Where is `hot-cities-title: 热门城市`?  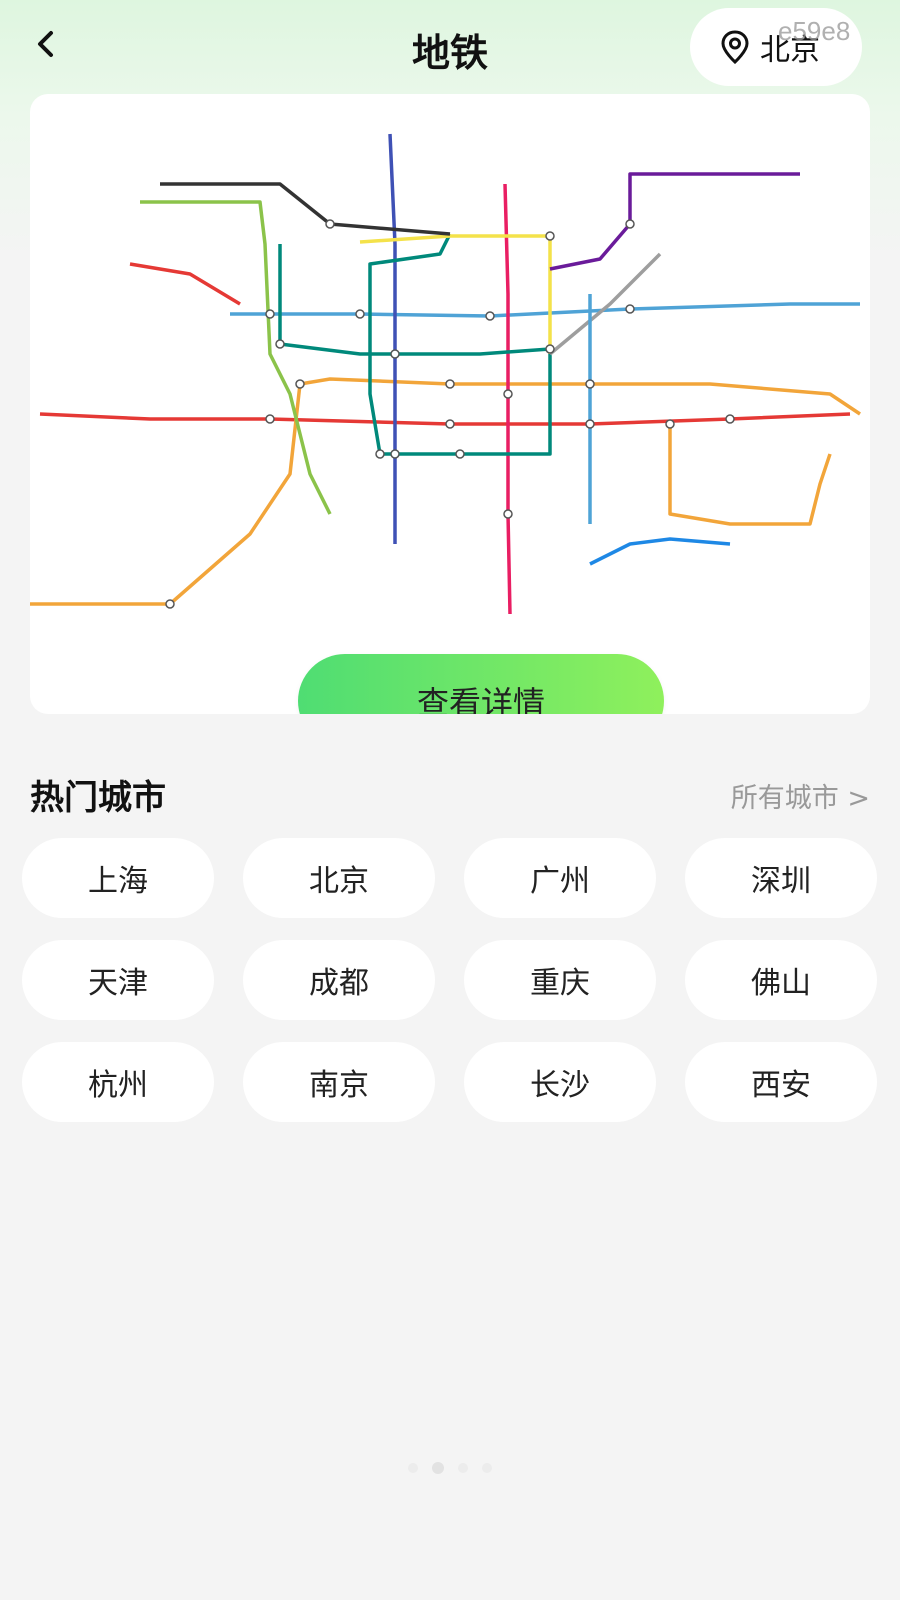 hot-cities-title: 热门城市 is located at coordinates (98, 798).